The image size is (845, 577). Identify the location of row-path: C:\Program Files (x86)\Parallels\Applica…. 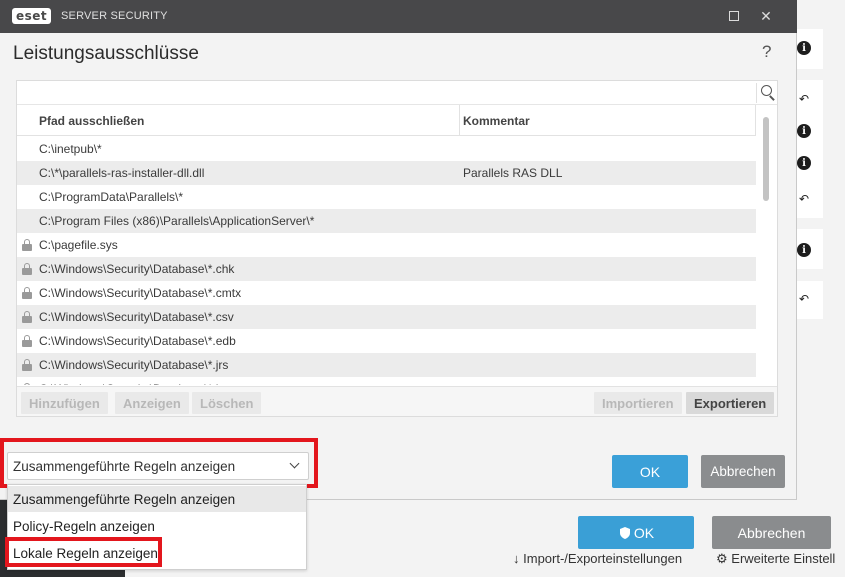
(177, 221).